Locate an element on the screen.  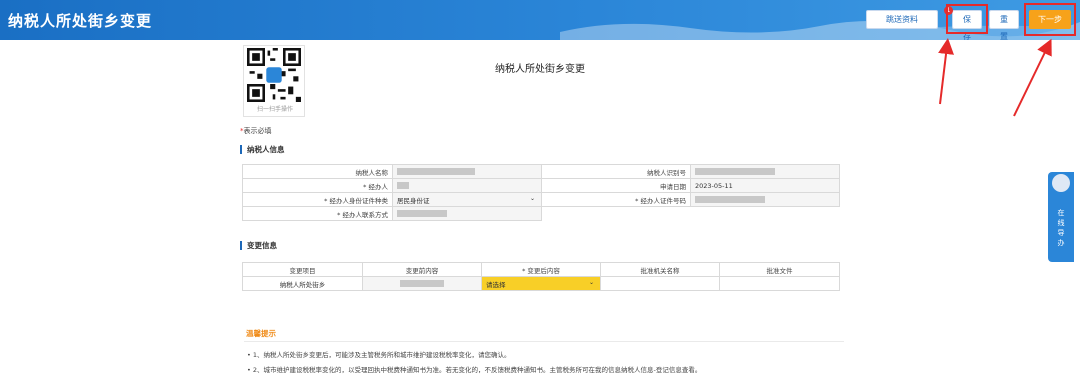
before-content-cell is located at coordinates (422, 283).